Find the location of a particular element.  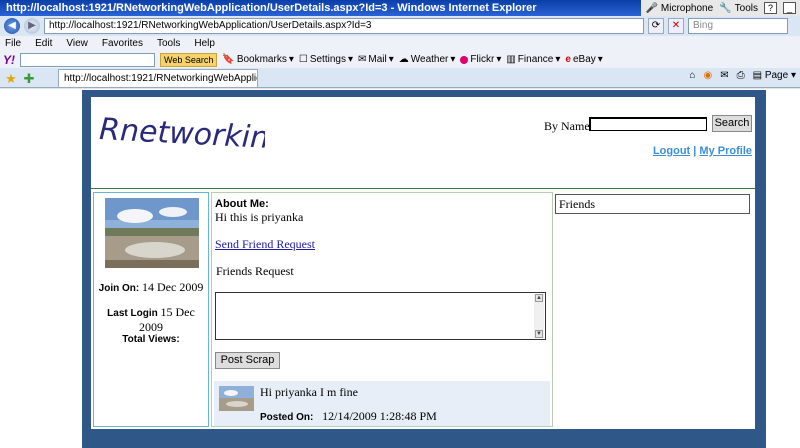

web-search-button: Web Search is located at coordinates (189, 59).